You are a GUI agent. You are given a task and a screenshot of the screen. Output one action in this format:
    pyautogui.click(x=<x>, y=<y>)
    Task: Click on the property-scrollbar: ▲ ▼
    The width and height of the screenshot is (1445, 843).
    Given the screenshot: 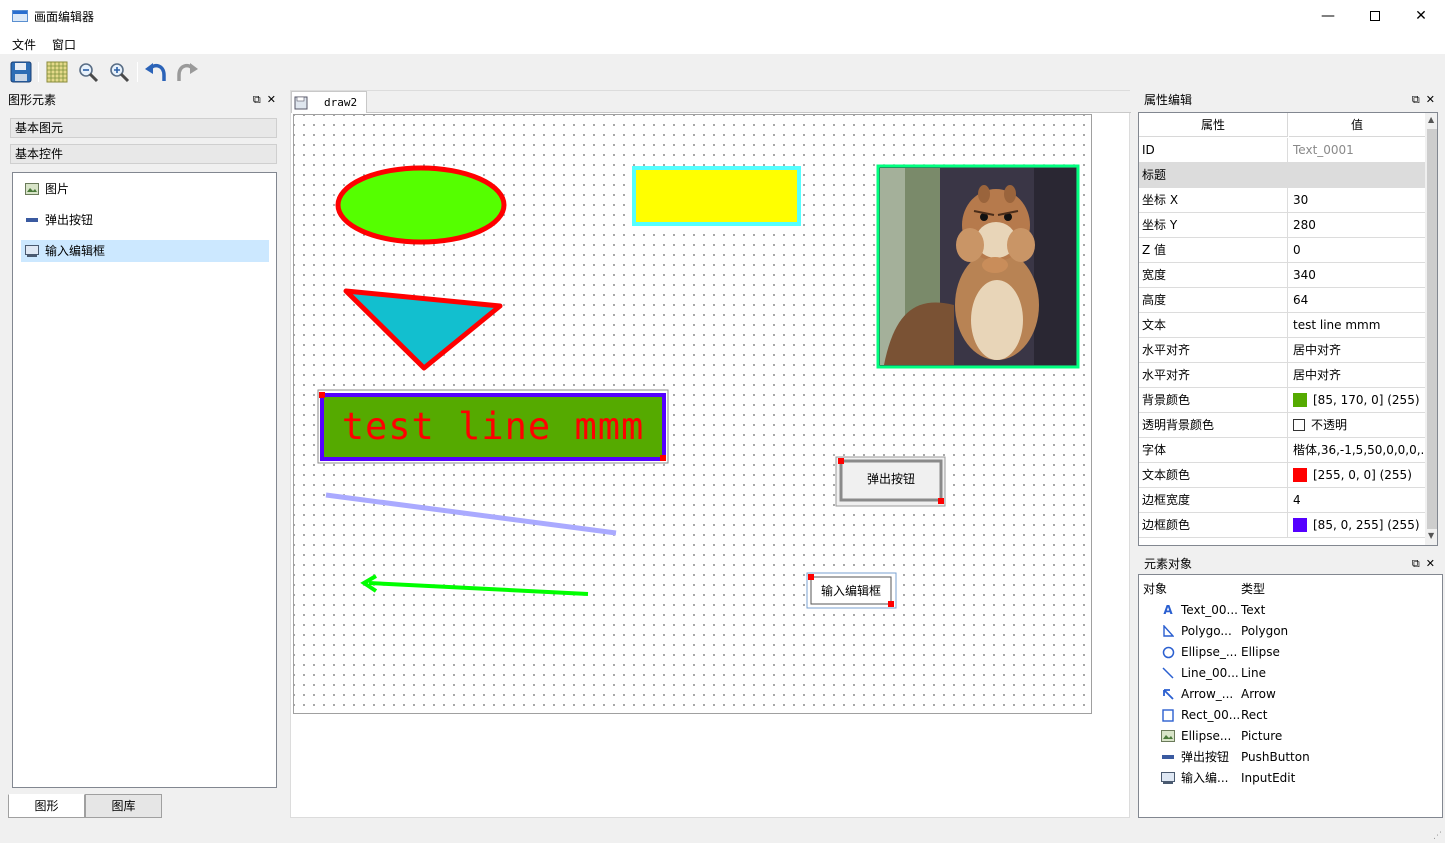 What is the action you would take?
    pyautogui.click(x=1431, y=329)
    